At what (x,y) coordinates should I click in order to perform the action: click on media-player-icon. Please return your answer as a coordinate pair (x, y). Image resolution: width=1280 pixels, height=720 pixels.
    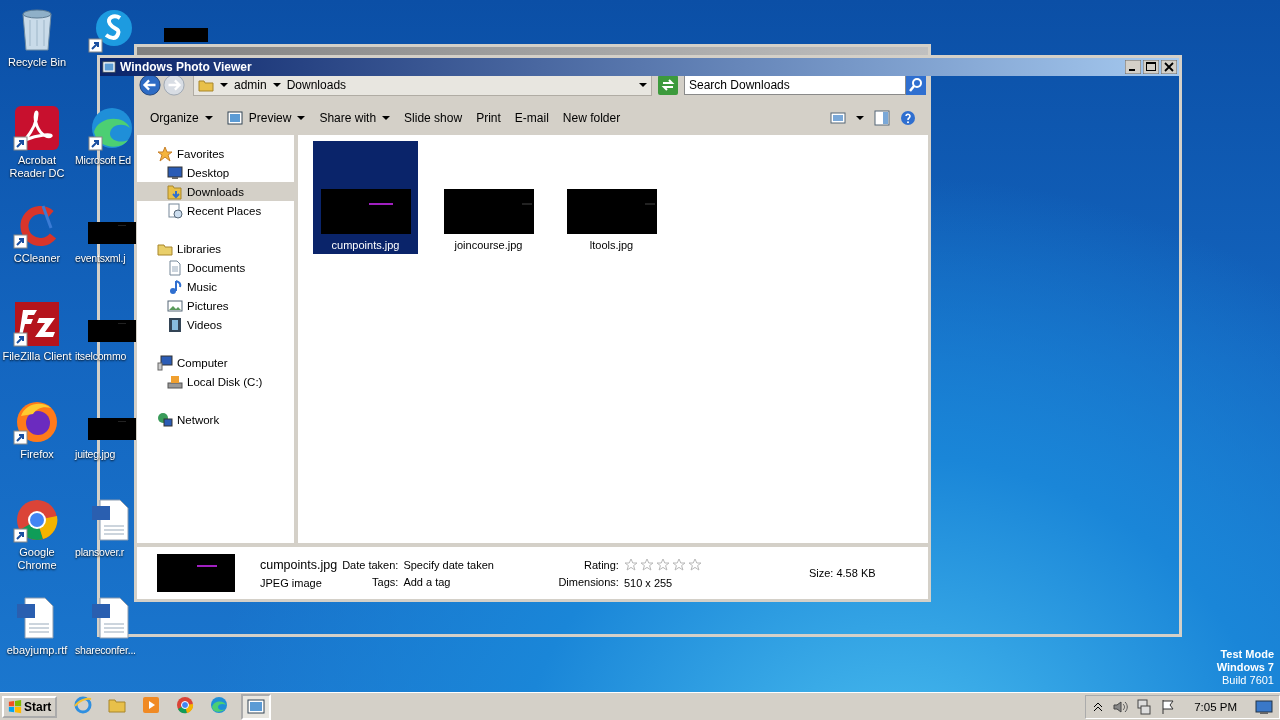
    Looking at the image, I should click on (151, 704).